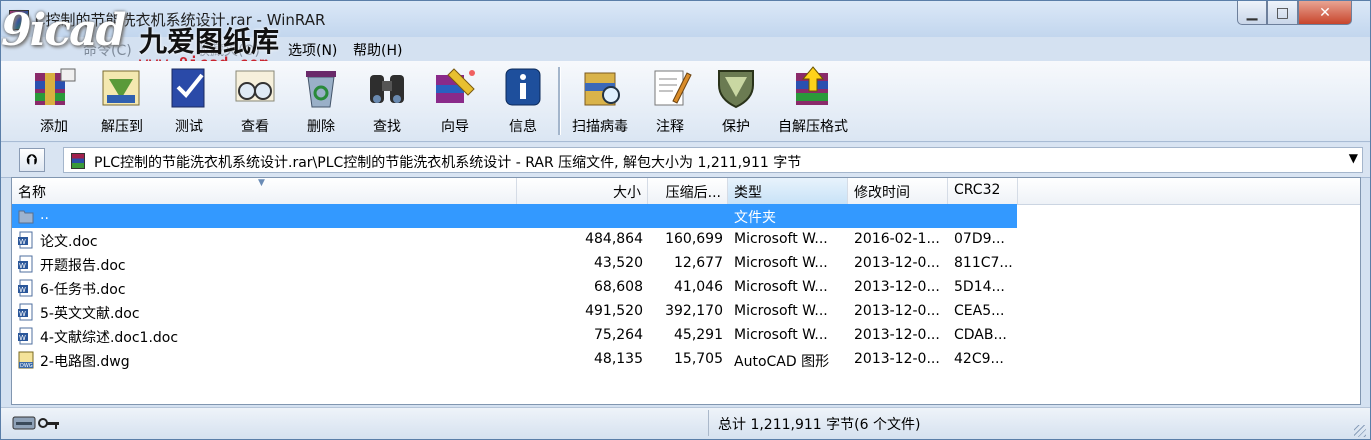 The image size is (1371, 440). Describe the element at coordinates (685, 423) in the screenshot. I see `status-bar: 总计 1,211,911 字节(6 个文件)` at that location.